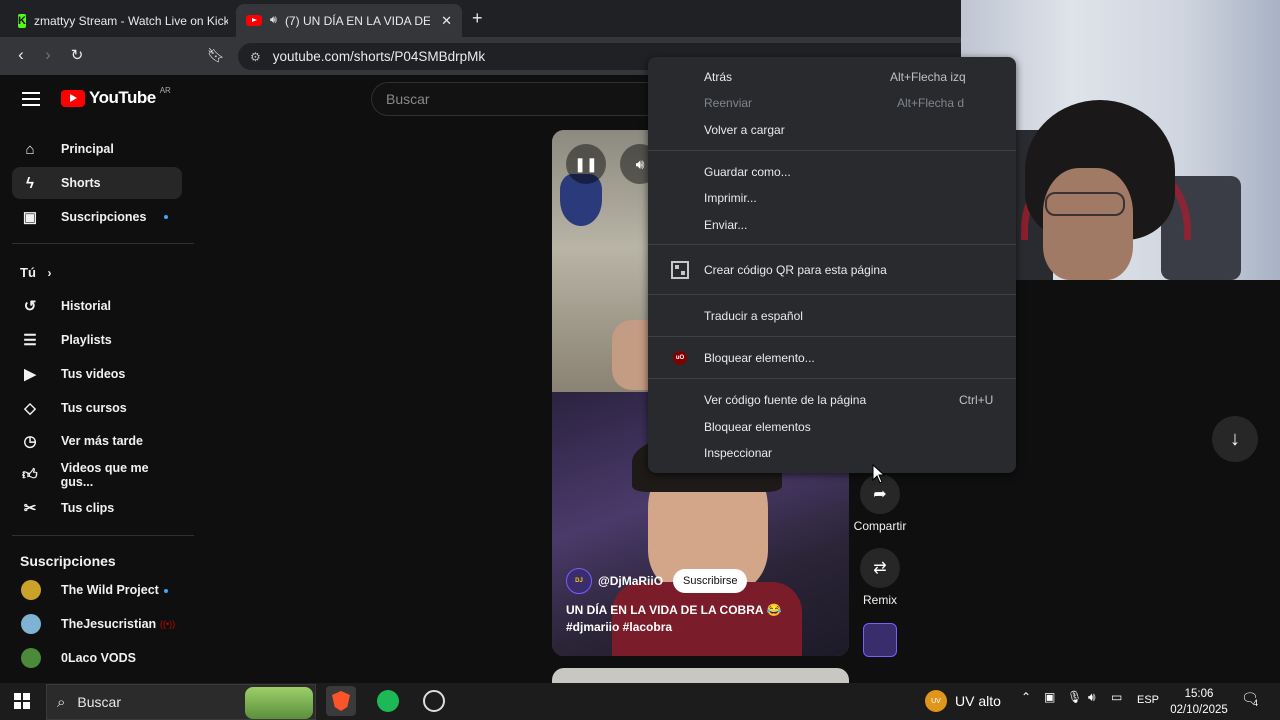  What do you see at coordinates (434, 701) in the screenshot?
I see `obs-icon` at bounding box center [434, 701].